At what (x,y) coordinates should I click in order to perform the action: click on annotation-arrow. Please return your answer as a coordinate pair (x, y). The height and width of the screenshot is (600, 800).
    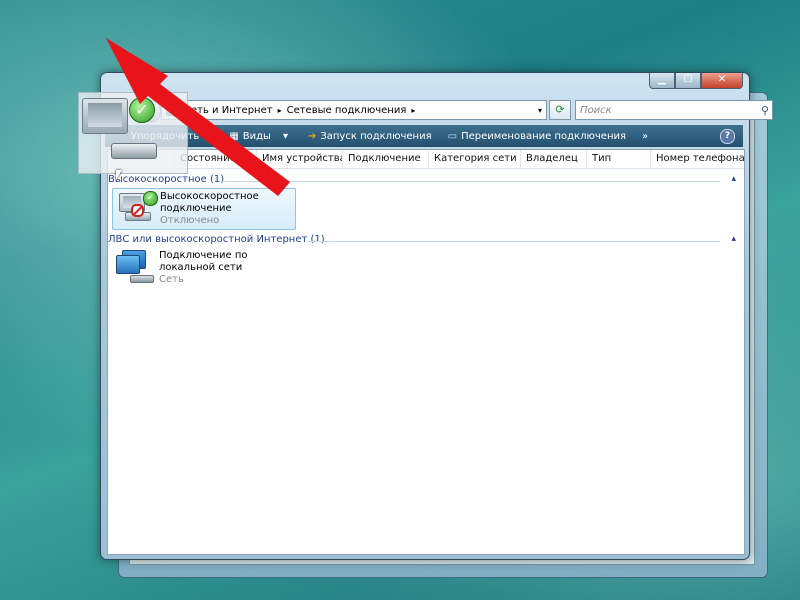
    Looking at the image, I should click on (198, 117).